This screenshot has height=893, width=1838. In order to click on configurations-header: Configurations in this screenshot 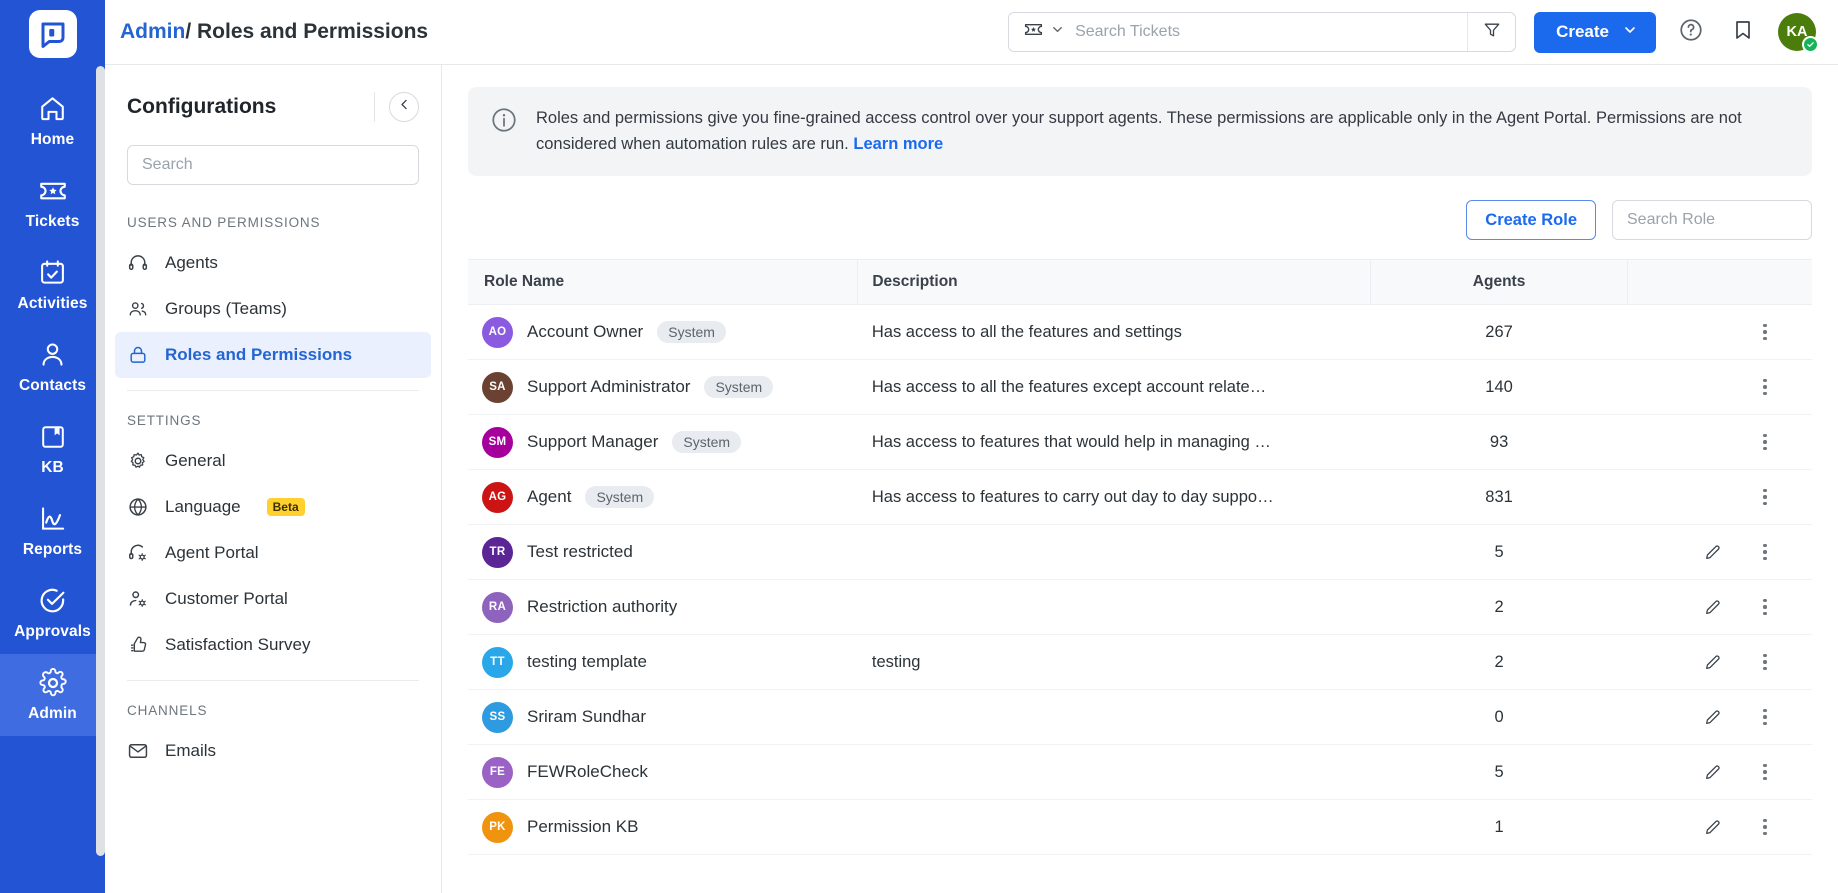, I will do `click(273, 96)`.